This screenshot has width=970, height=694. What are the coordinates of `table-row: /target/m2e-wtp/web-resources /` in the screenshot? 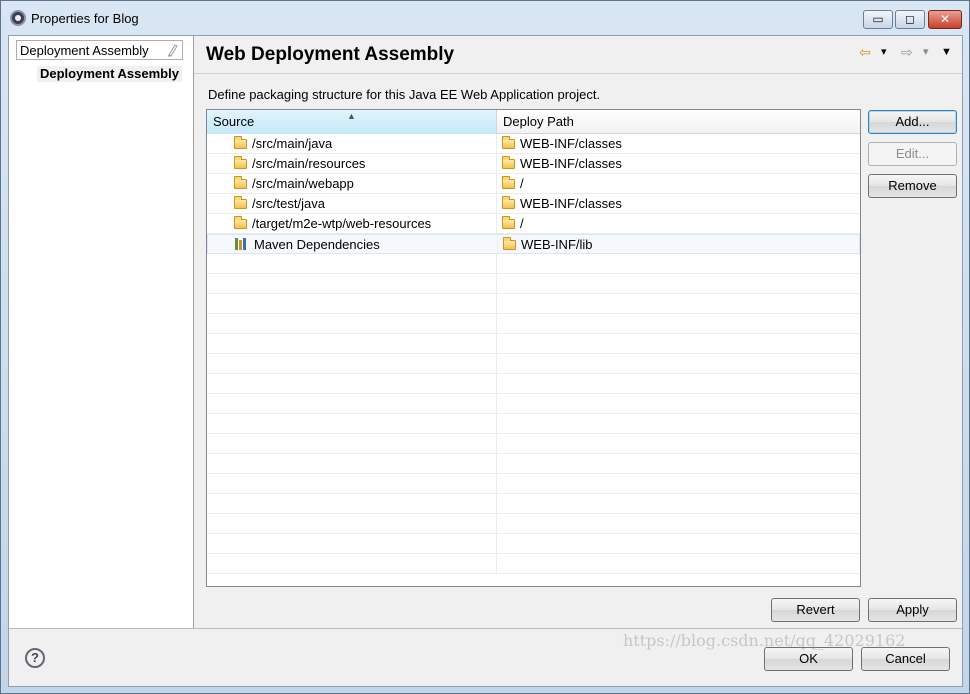 It's located at (533, 224).